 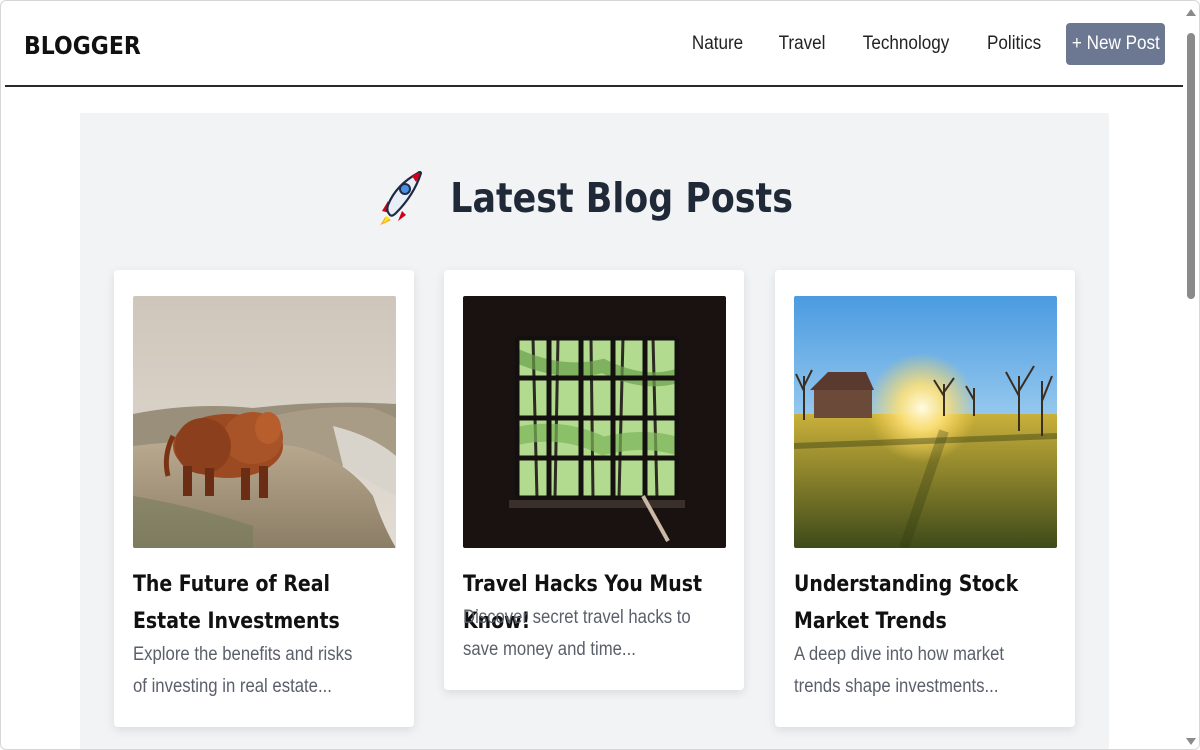 I want to click on brand-logo: BLOGGER, so click(x=82, y=45).